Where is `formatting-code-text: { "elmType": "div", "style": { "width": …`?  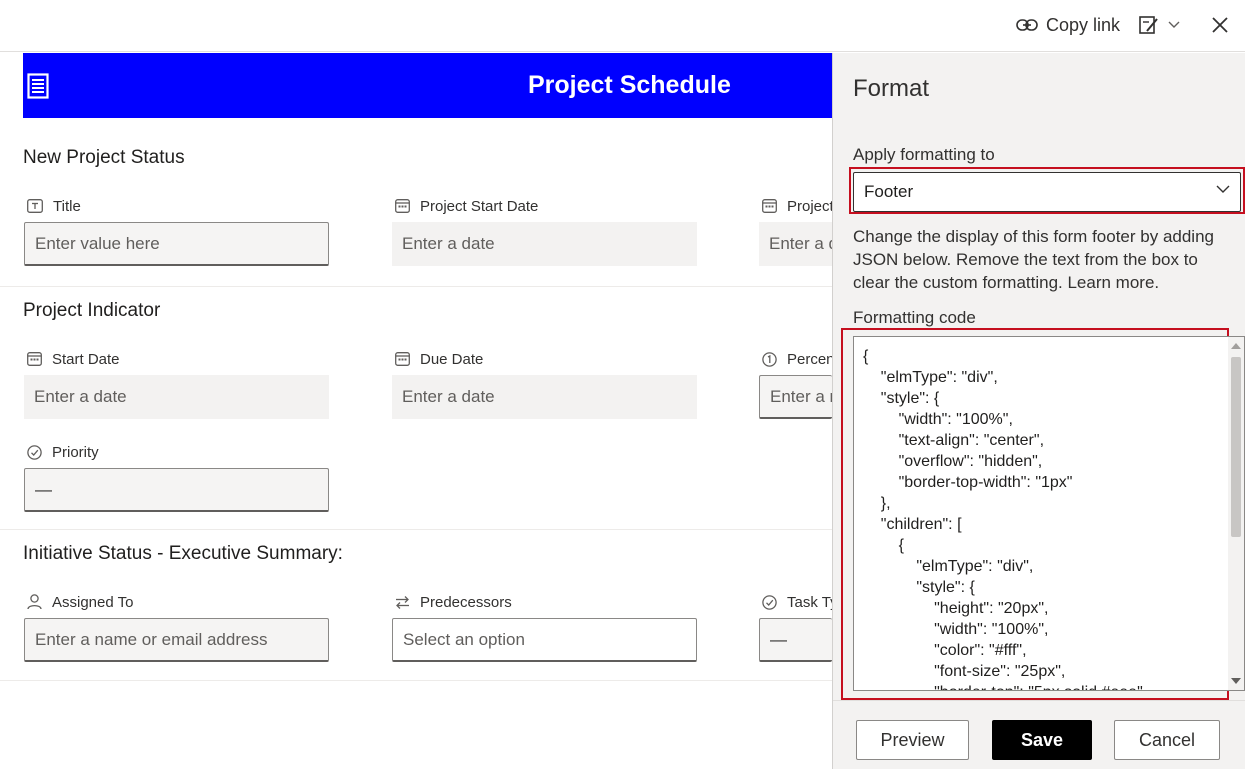
formatting-code-text: { "elmType": "div", "style": { "width": … is located at coordinates (1005, 518).